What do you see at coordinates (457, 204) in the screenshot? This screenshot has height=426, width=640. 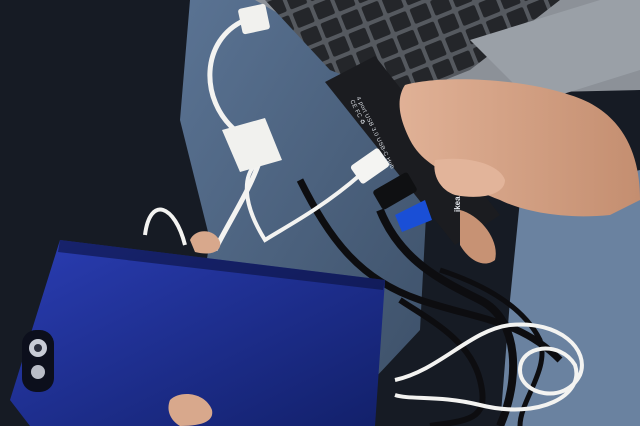 I see `hub-brand-label: ikea` at bounding box center [457, 204].